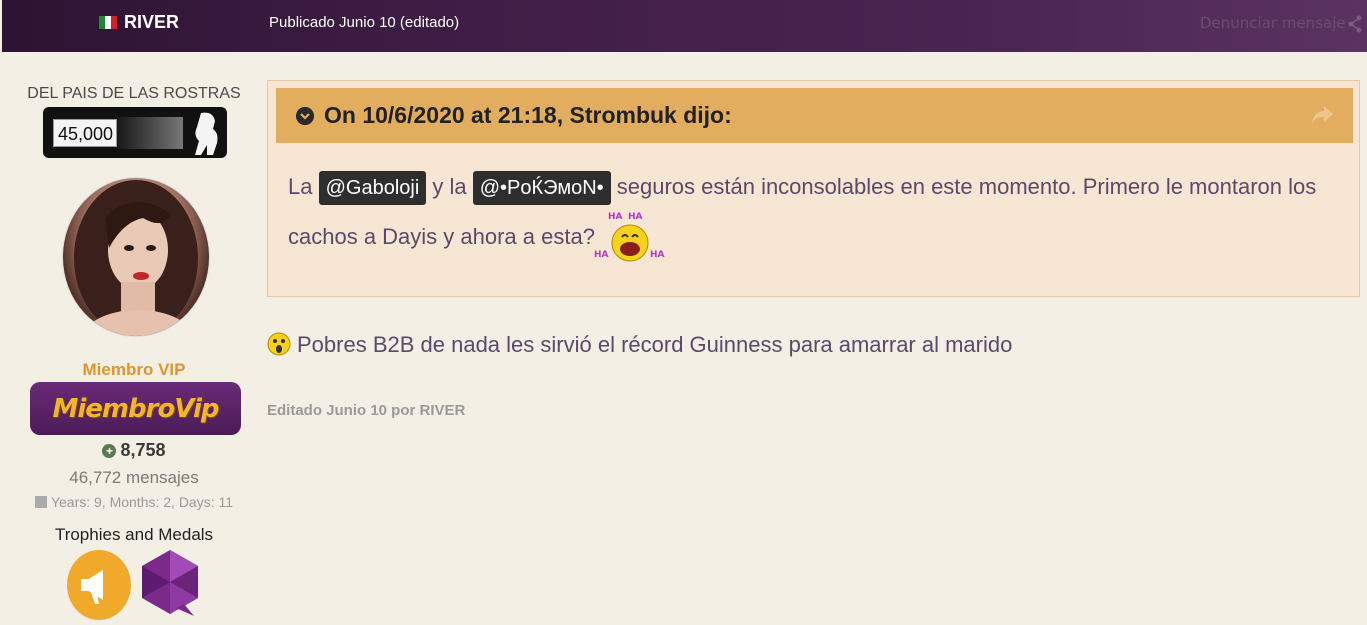  I want to click on report-post-link: Denunciar mensaje, so click(1273, 23).